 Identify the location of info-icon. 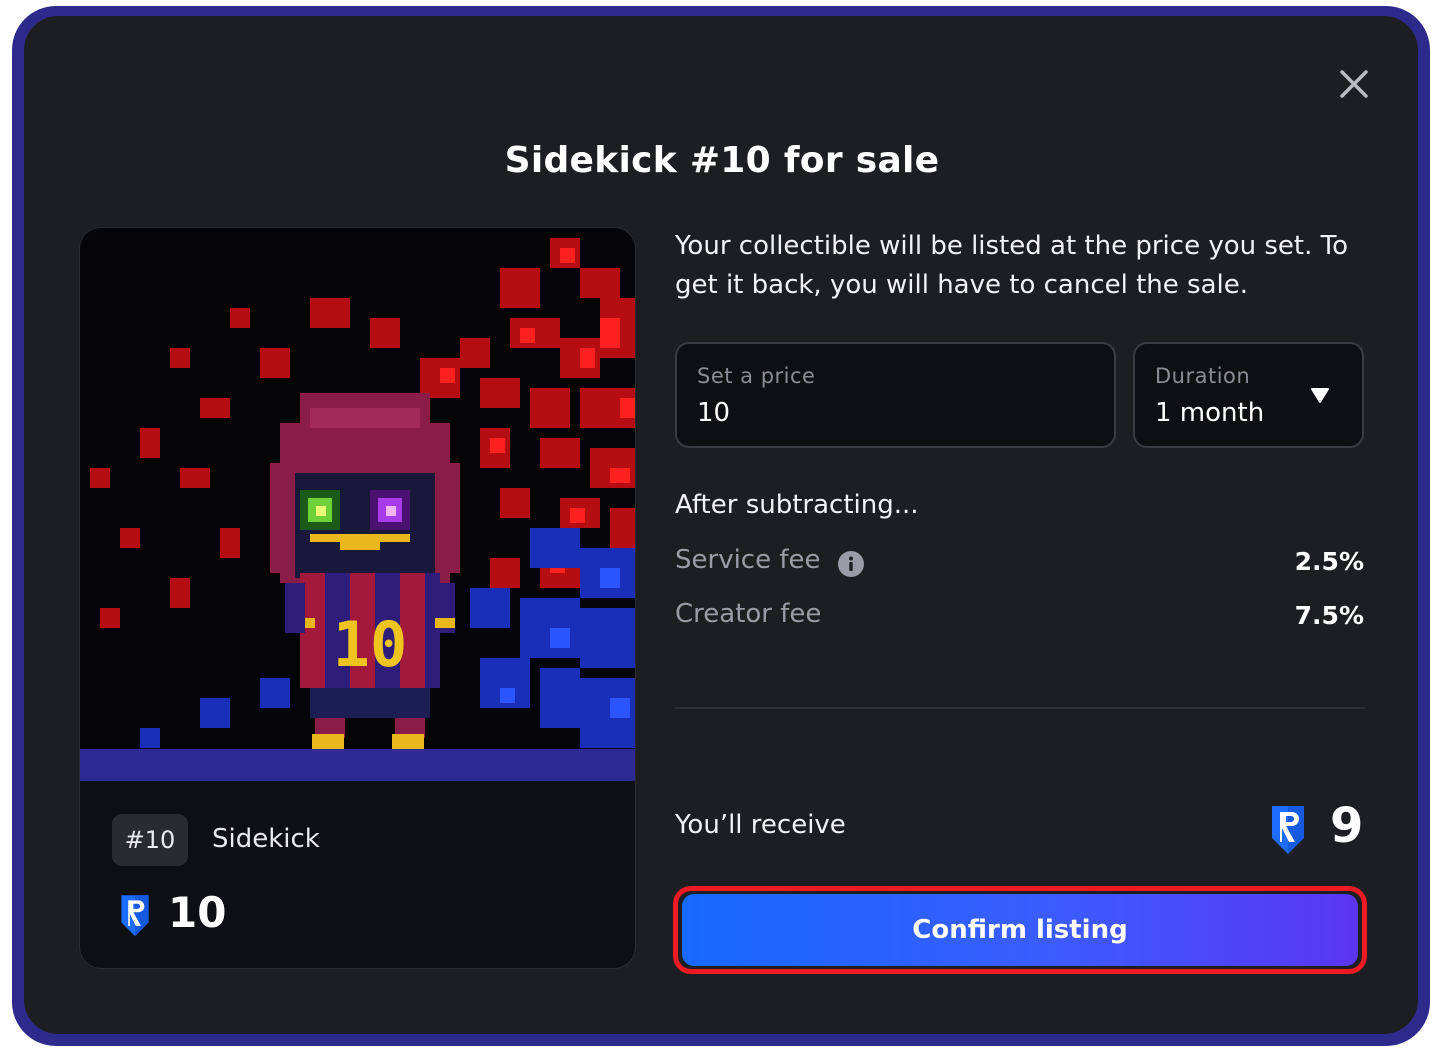
(851, 564).